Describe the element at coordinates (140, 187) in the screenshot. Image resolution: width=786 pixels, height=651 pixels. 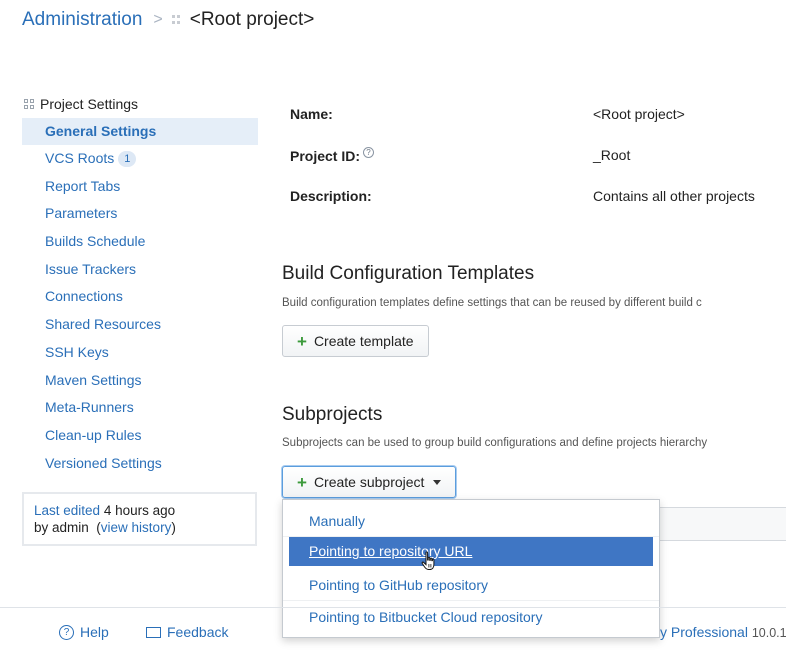
I see `sidebar-item-report-tabs: Report Tabs` at that location.